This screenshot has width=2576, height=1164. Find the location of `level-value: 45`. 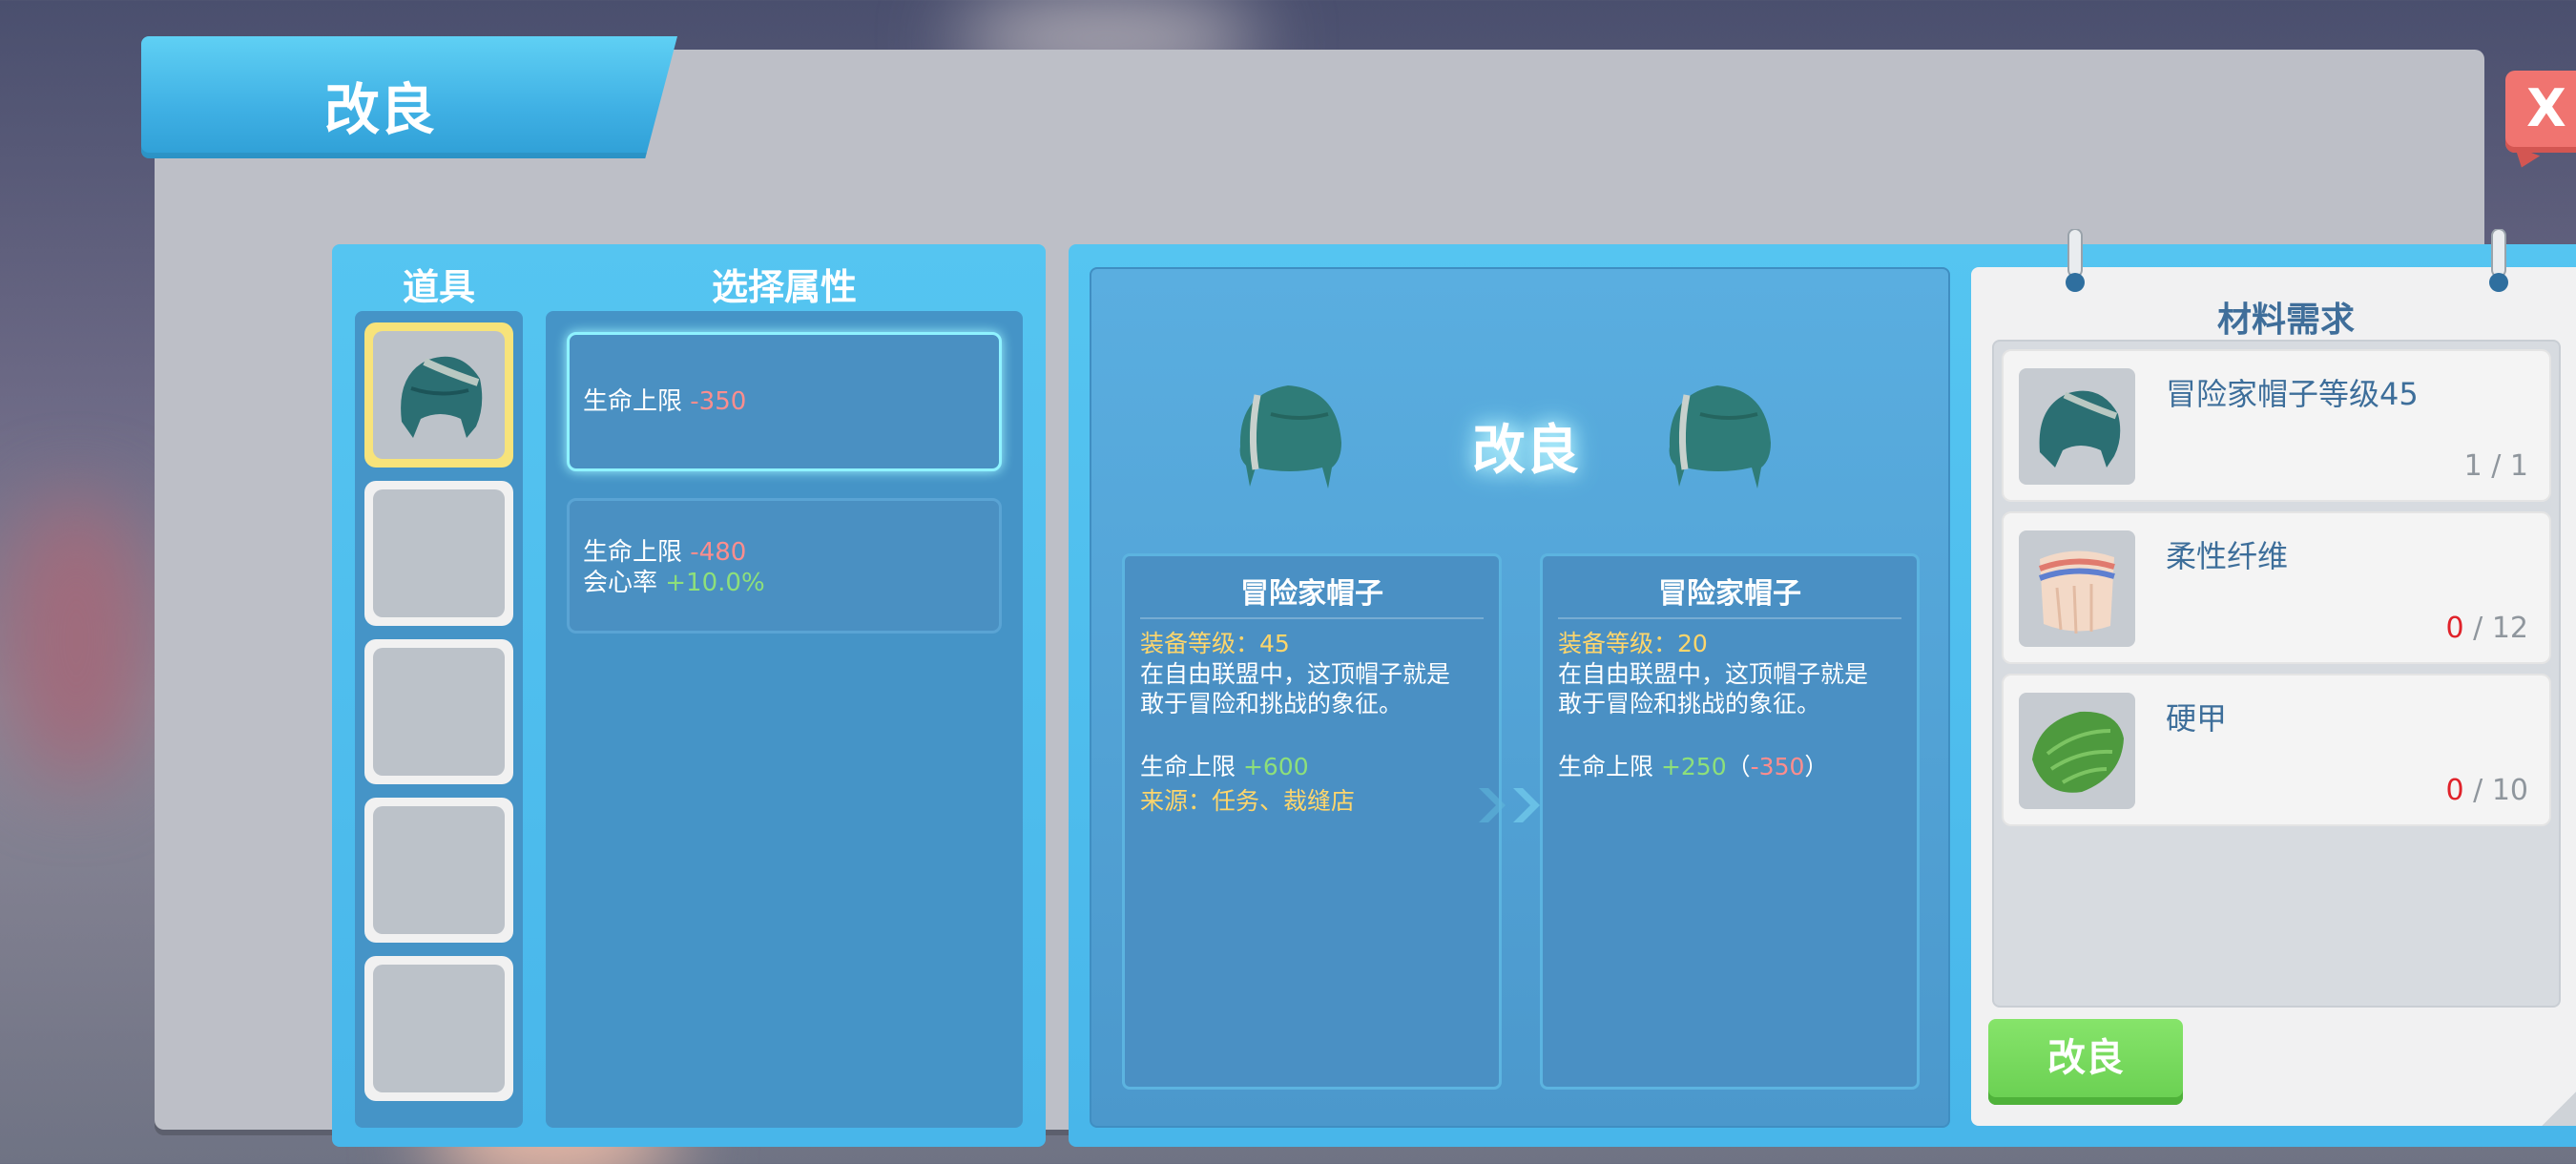

level-value: 45 is located at coordinates (1274, 643).